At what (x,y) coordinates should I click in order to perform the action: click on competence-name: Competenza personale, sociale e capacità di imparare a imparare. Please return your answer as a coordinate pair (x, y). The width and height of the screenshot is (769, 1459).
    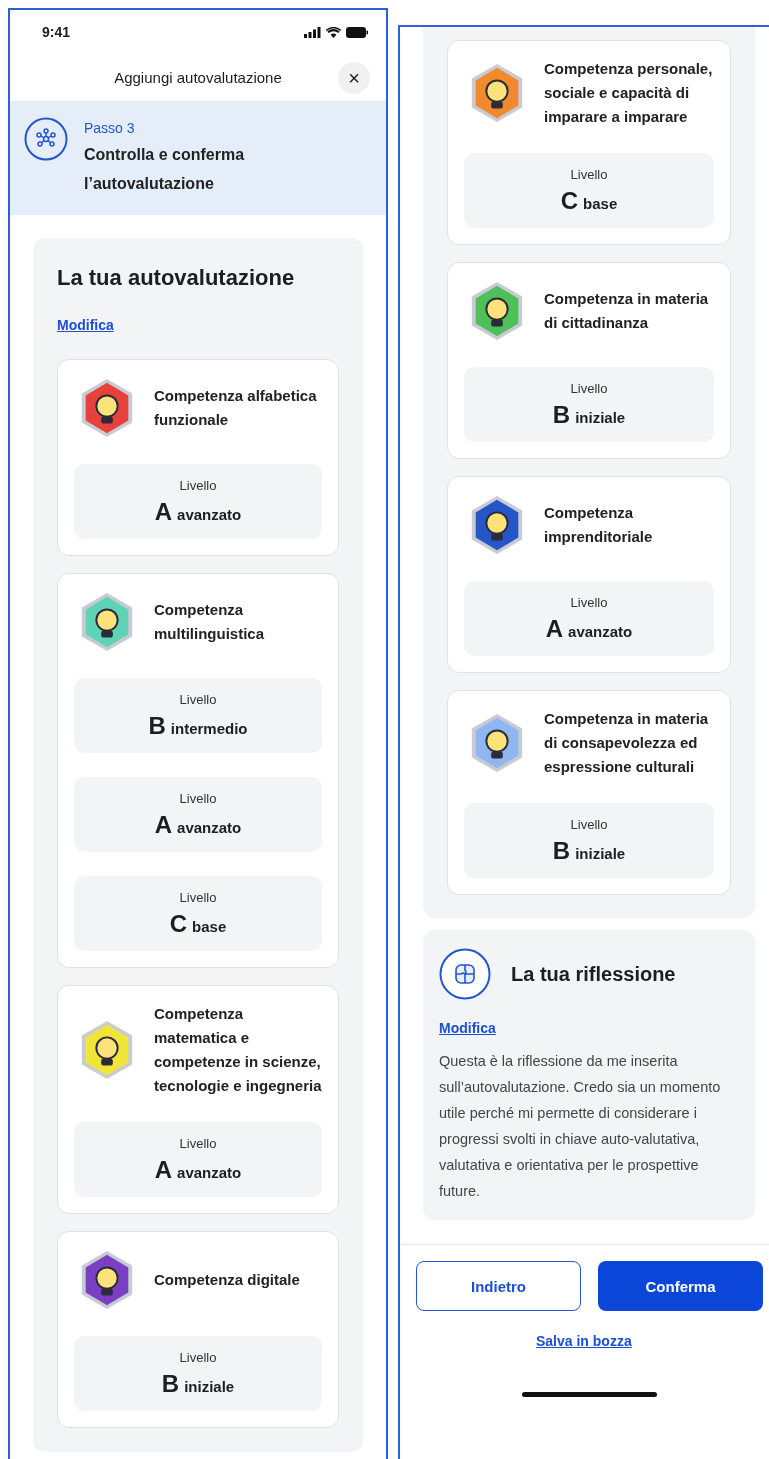
    Looking at the image, I should click on (629, 93).